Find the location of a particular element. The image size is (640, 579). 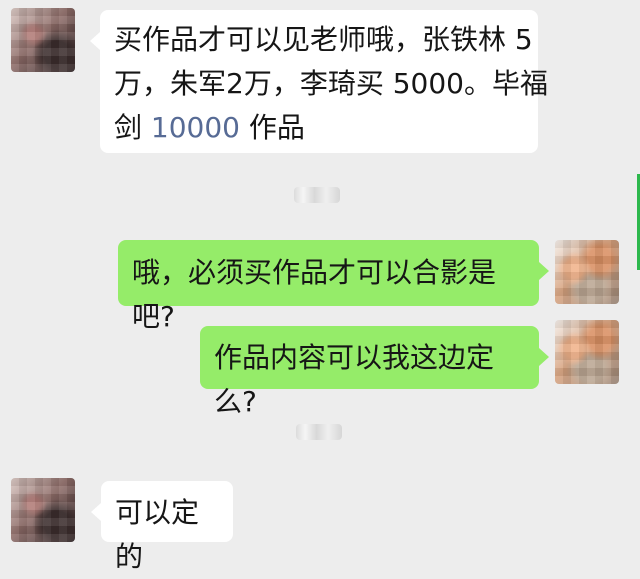

message-highlight-number: 10000 is located at coordinates (195, 127).